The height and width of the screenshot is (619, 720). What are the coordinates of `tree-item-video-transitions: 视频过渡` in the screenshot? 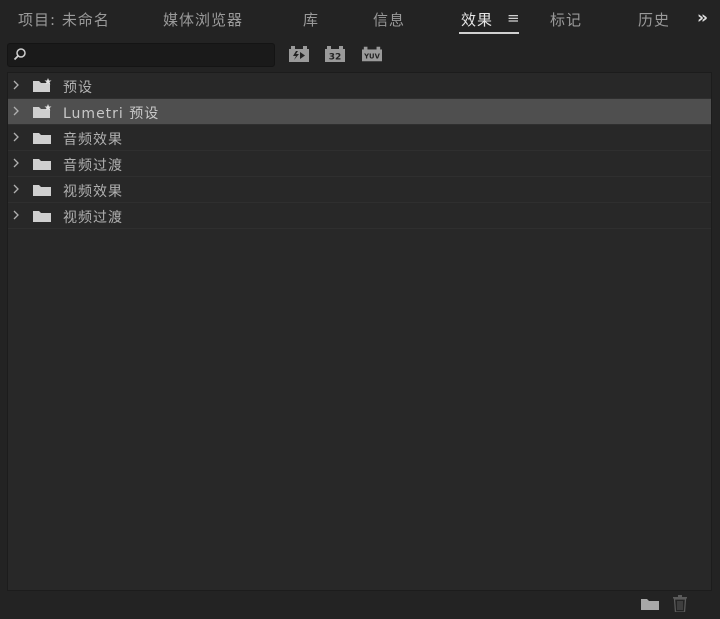 It's located at (359, 216).